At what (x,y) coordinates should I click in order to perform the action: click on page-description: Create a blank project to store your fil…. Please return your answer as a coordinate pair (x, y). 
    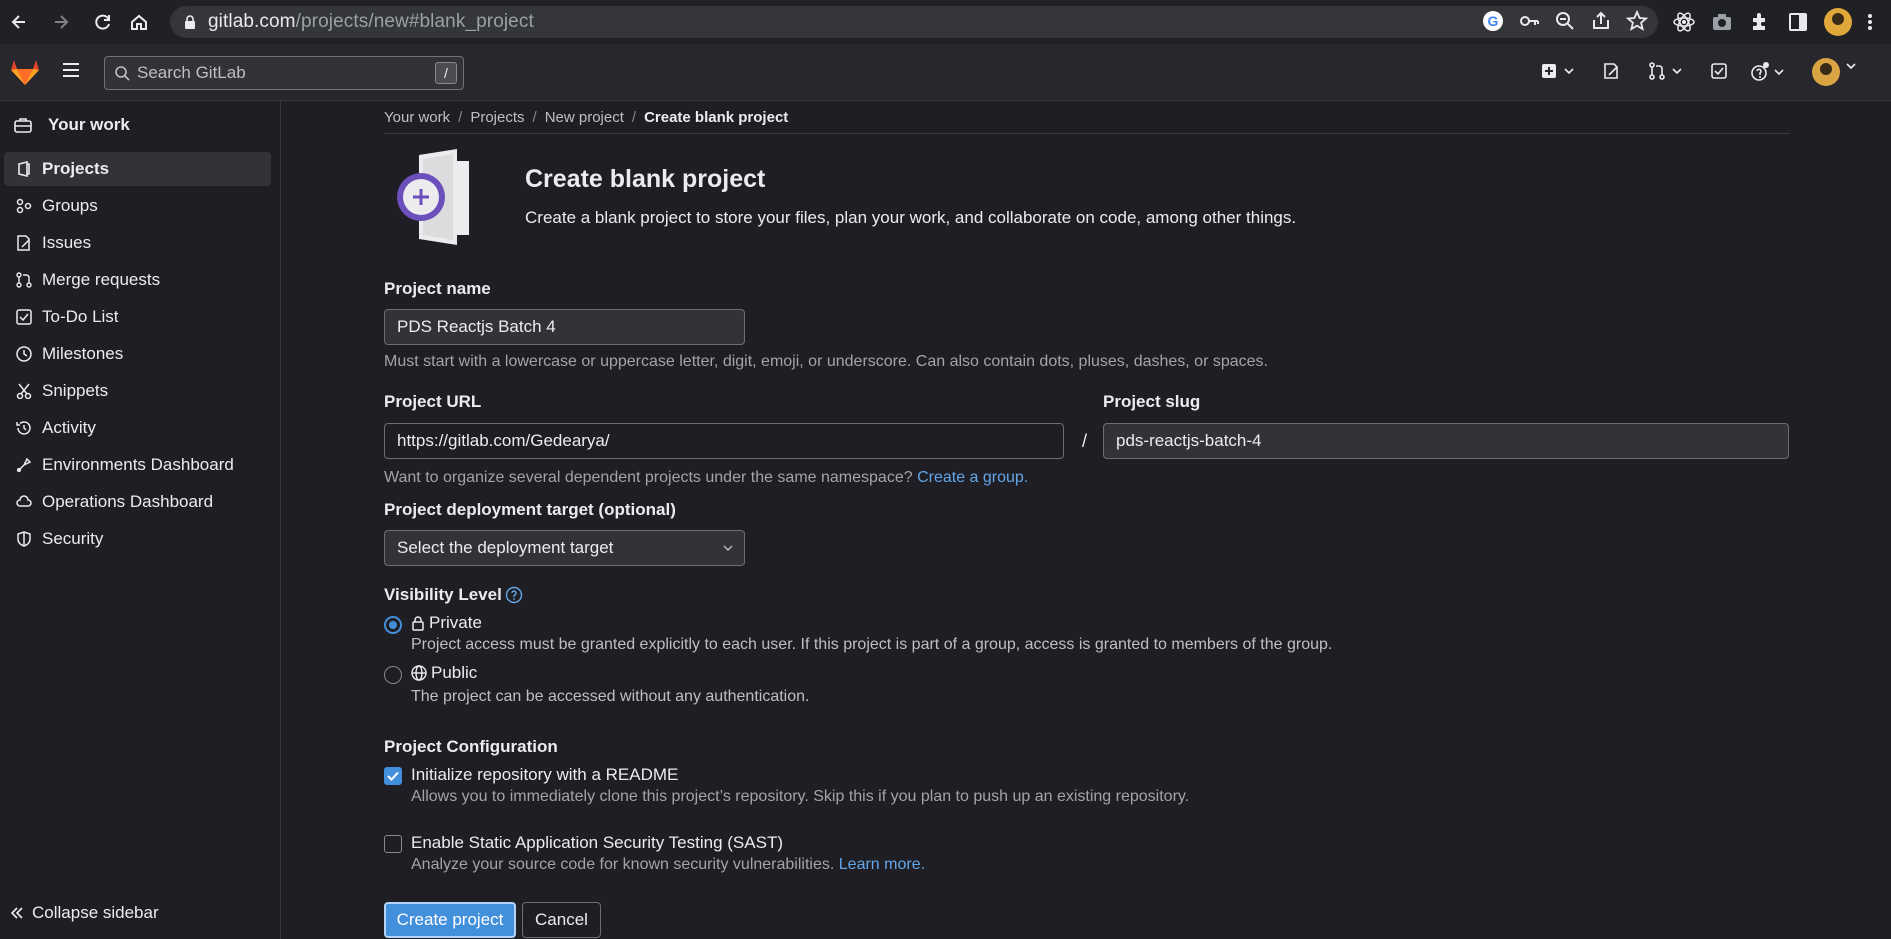
    Looking at the image, I should click on (911, 217).